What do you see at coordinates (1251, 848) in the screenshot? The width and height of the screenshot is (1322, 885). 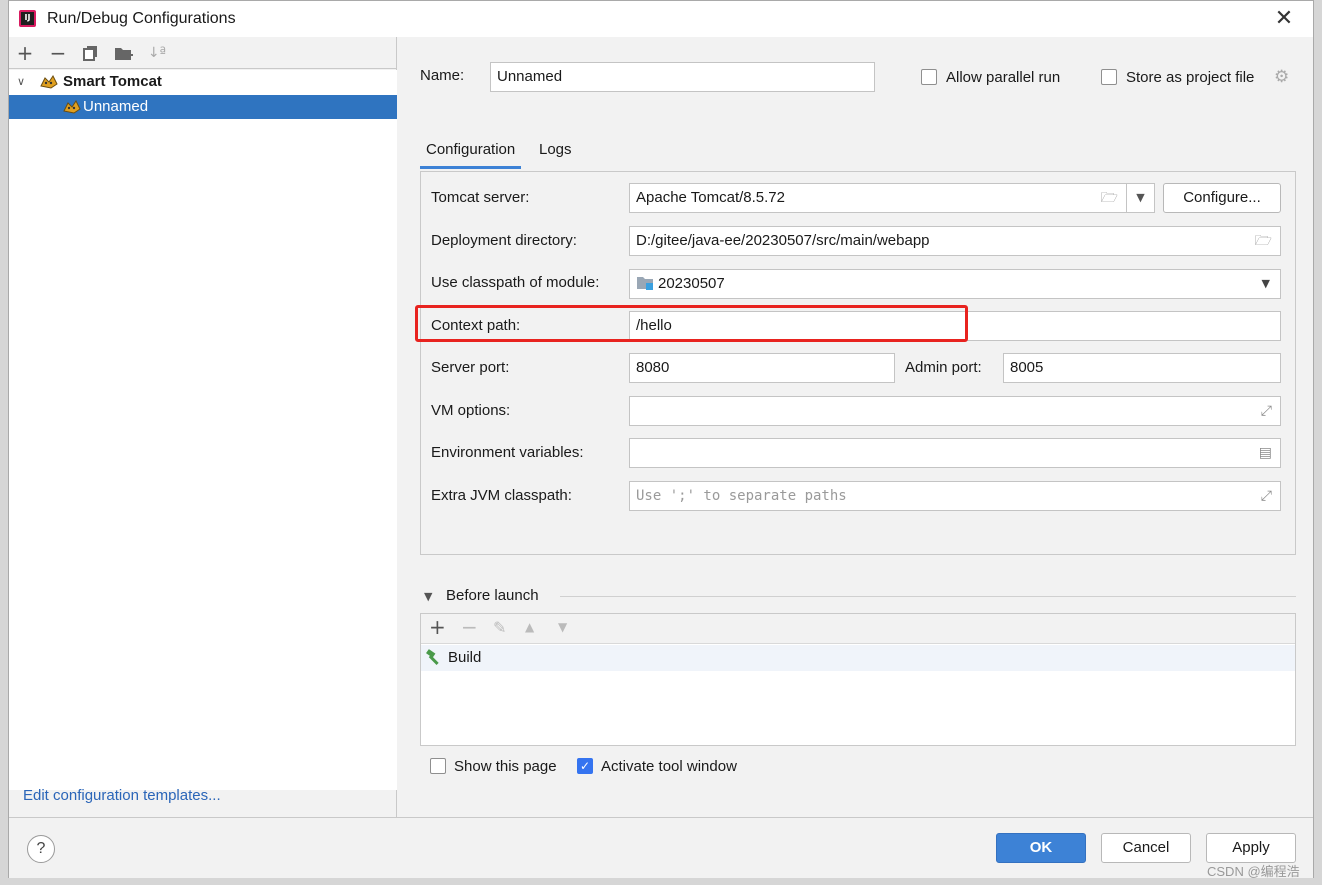 I see `apply-button: Apply` at bounding box center [1251, 848].